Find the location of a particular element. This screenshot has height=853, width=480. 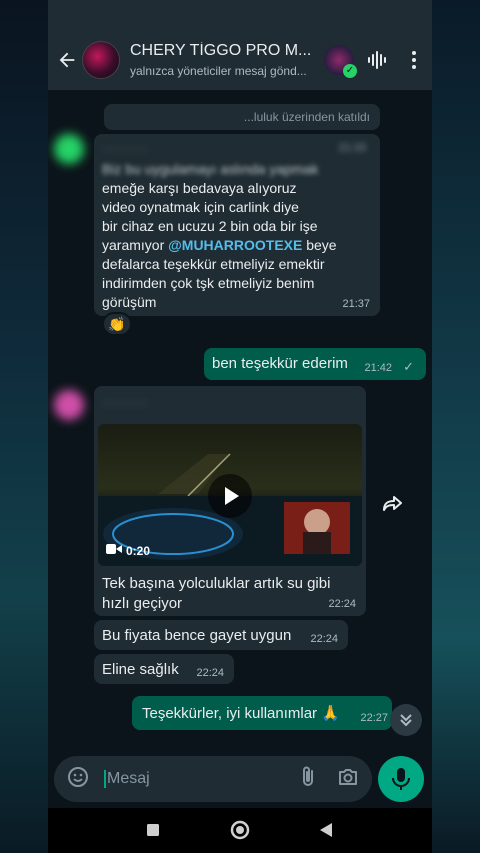

message-line: video oynatmak için carlink diye is located at coordinates (200, 207).